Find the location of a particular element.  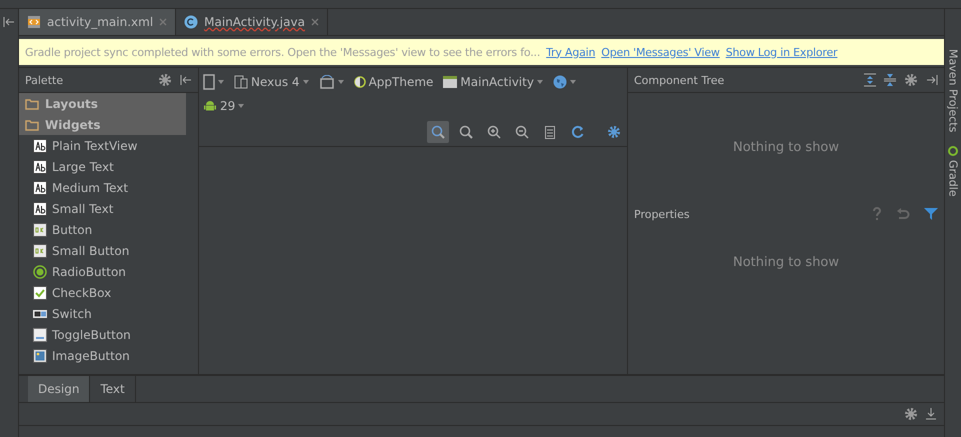

collapse-icon is located at coordinates (9, 22).